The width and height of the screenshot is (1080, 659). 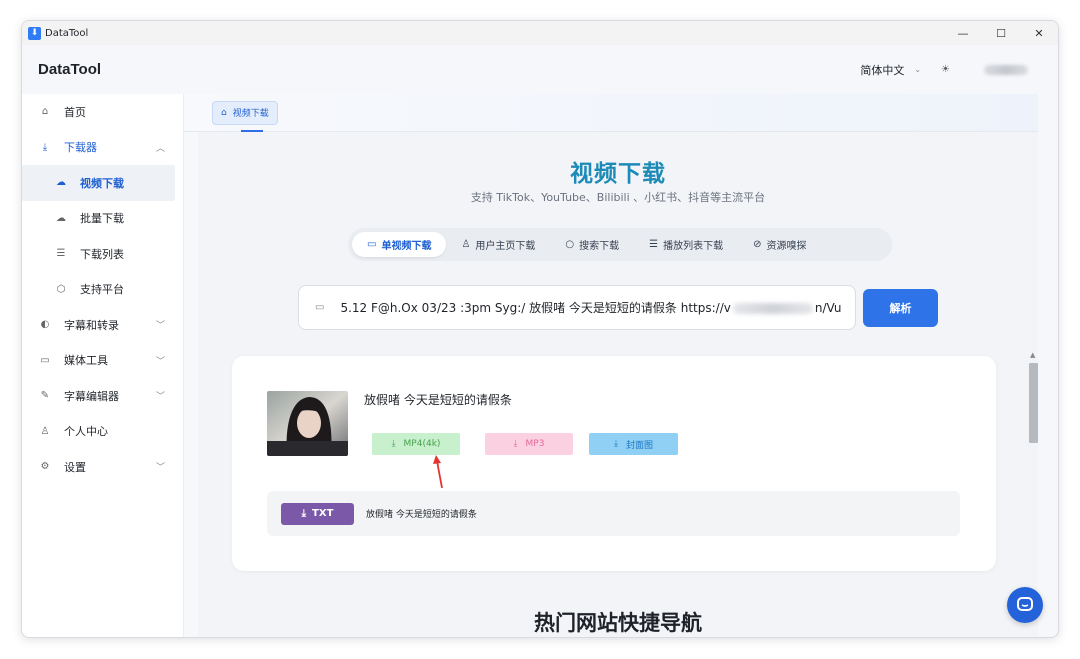 What do you see at coordinates (505, 246) in the screenshot?
I see `mode-tab-label: 用户主页下载` at bounding box center [505, 246].